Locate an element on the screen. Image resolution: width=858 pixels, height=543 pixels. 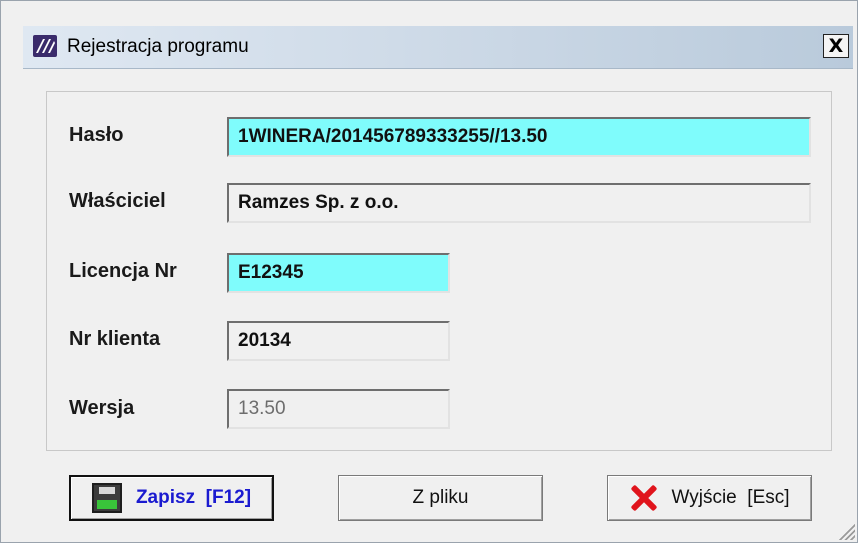
program-logo-icon is located at coordinates (45, 46).